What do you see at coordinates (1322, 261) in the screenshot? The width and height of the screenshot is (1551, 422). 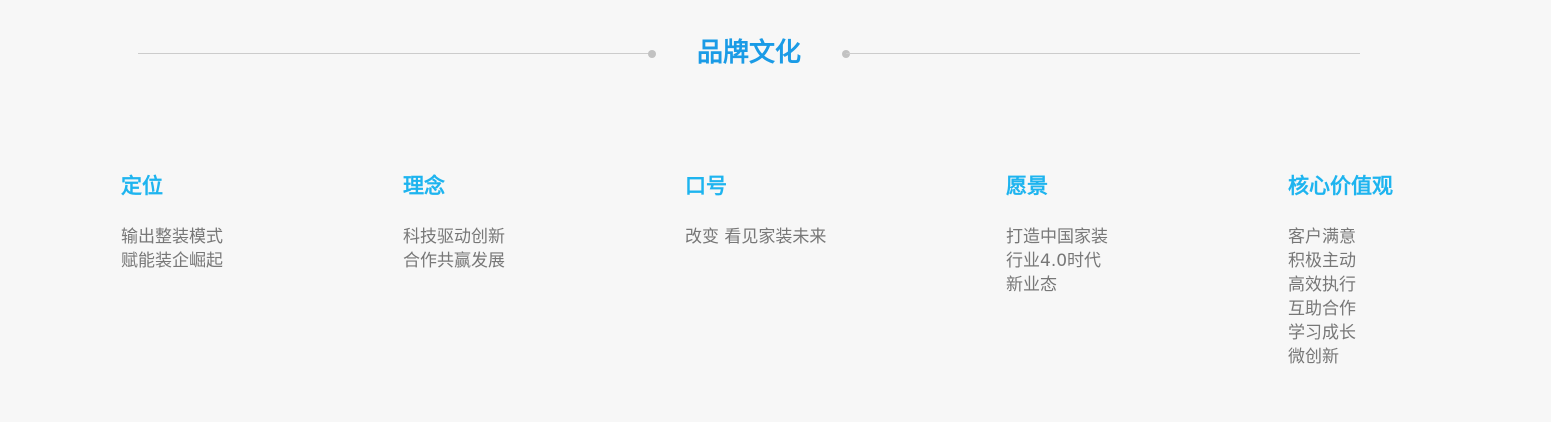 I see `column-line: 积极主动` at bounding box center [1322, 261].